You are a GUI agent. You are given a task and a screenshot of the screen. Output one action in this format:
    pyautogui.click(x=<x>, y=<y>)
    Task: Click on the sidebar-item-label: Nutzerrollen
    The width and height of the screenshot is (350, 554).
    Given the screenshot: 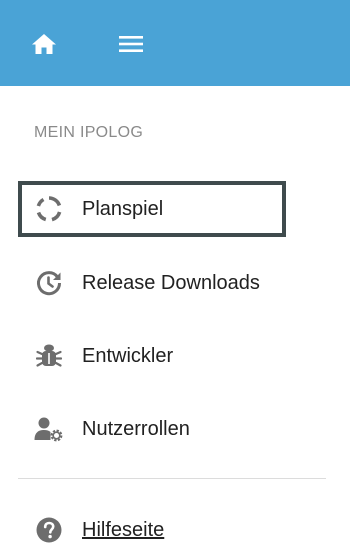 What is the action you would take?
    pyautogui.click(x=136, y=428)
    